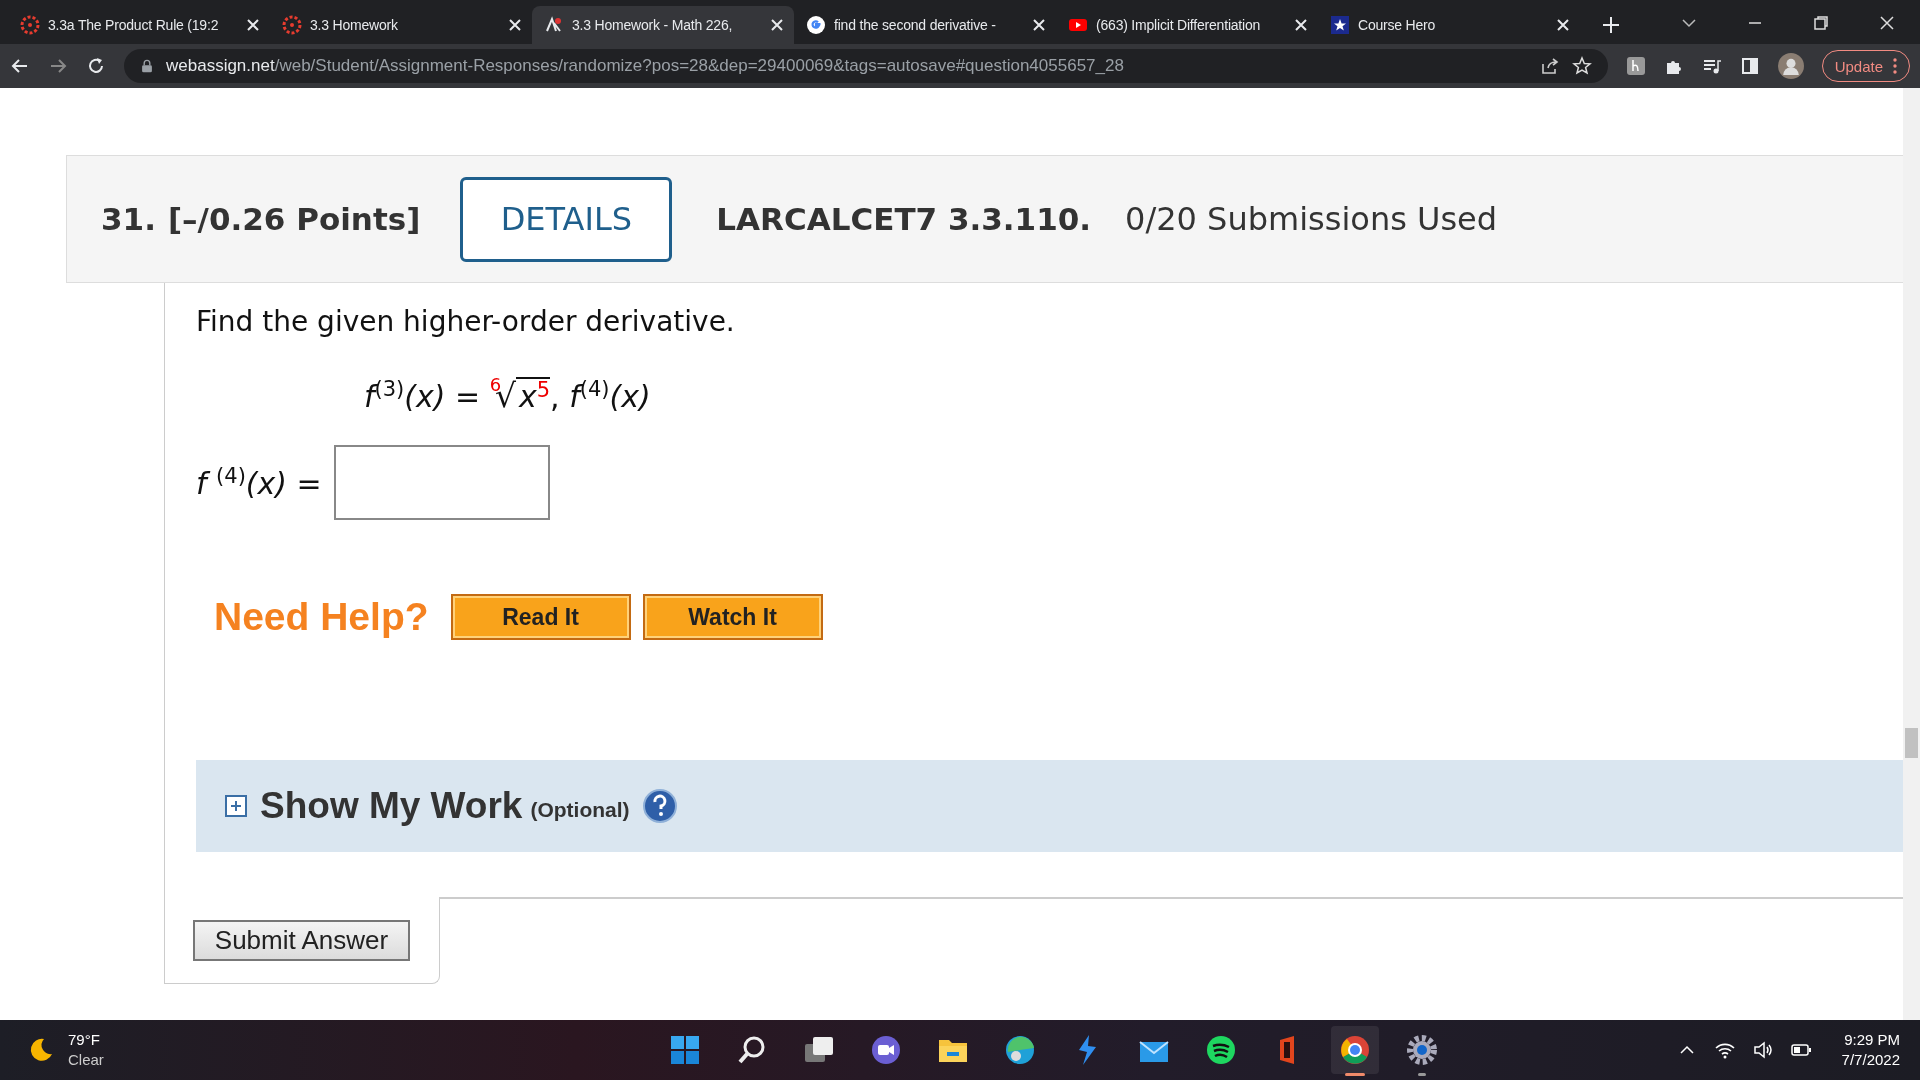  I want to click on task-view-icon, so click(819, 1049).